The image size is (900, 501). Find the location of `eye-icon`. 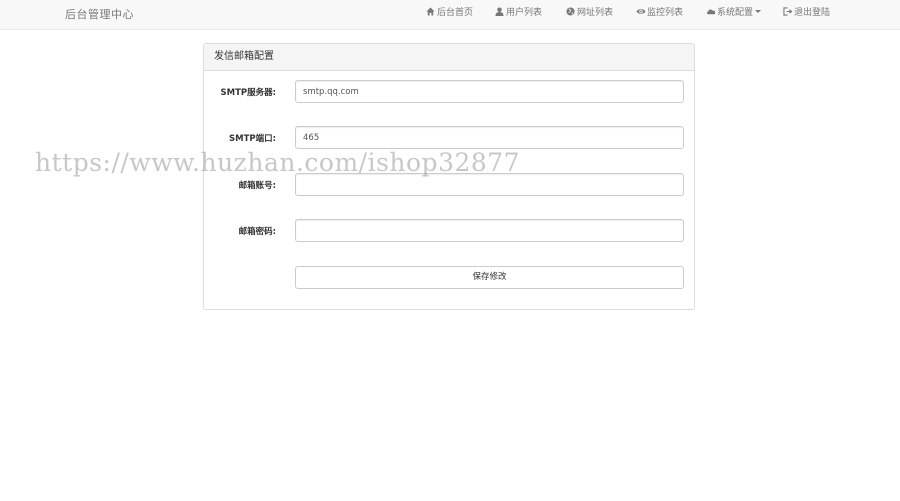

eye-icon is located at coordinates (641, 7).